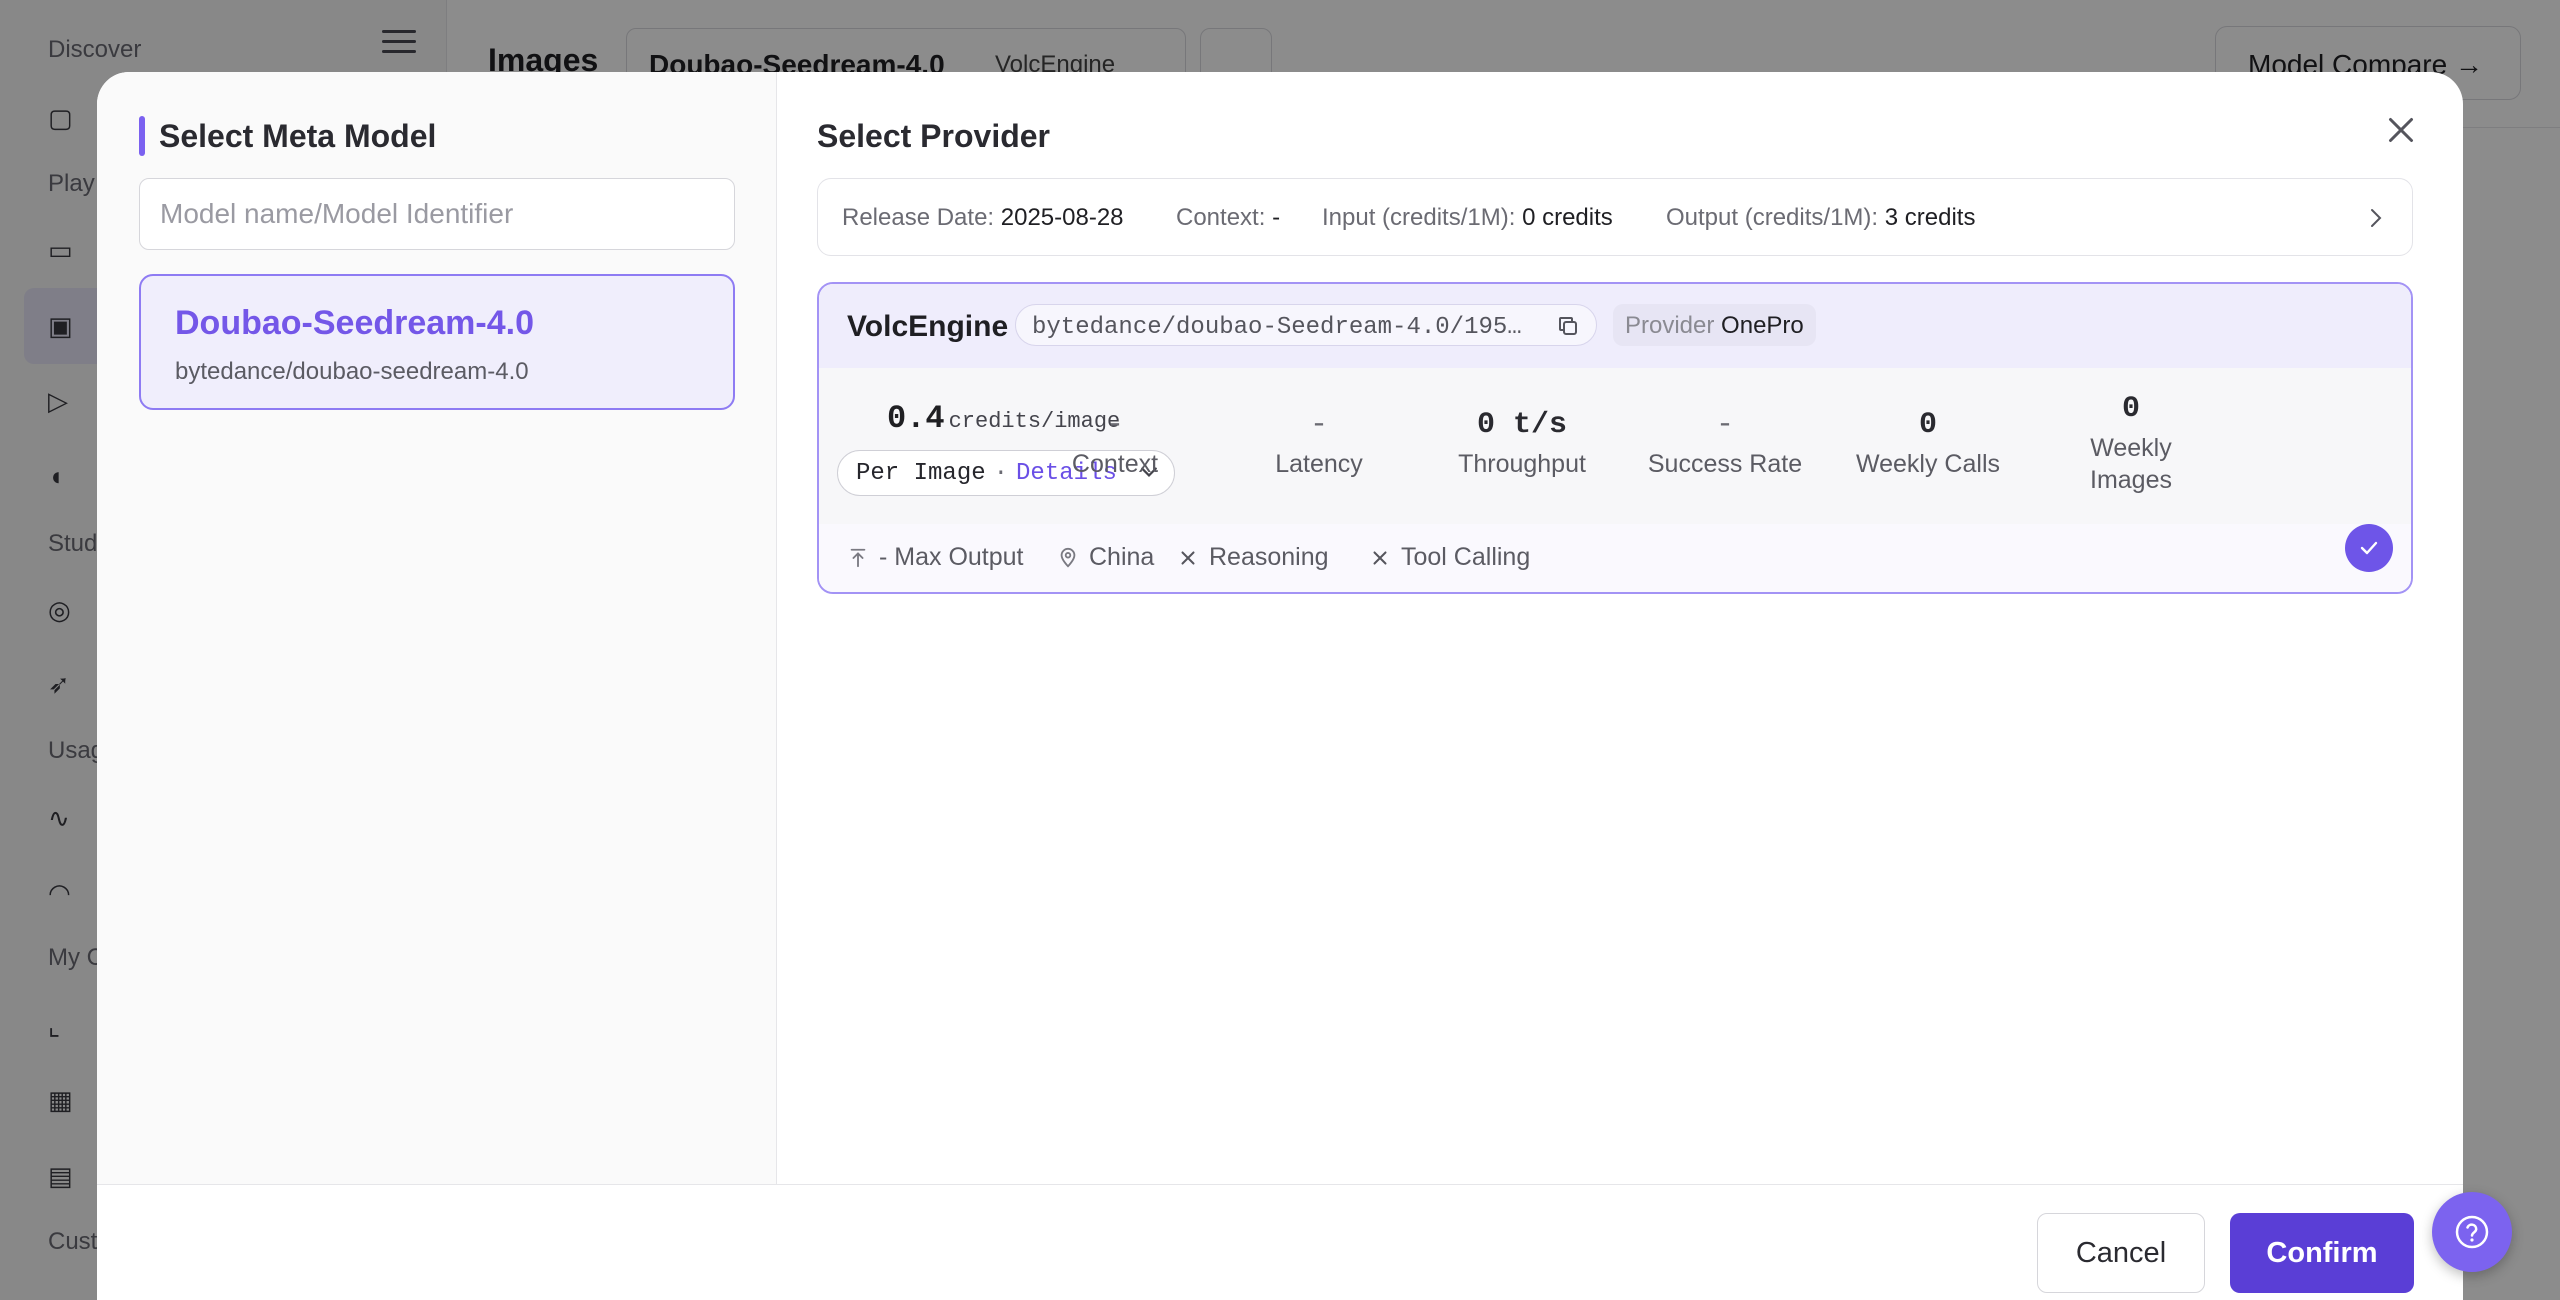 The width and height of the screenshot is (2560, 1300). Describe the element at coordinates (1319, 444) in the screenshot. I see `stat-latency: - Latency` at that location.